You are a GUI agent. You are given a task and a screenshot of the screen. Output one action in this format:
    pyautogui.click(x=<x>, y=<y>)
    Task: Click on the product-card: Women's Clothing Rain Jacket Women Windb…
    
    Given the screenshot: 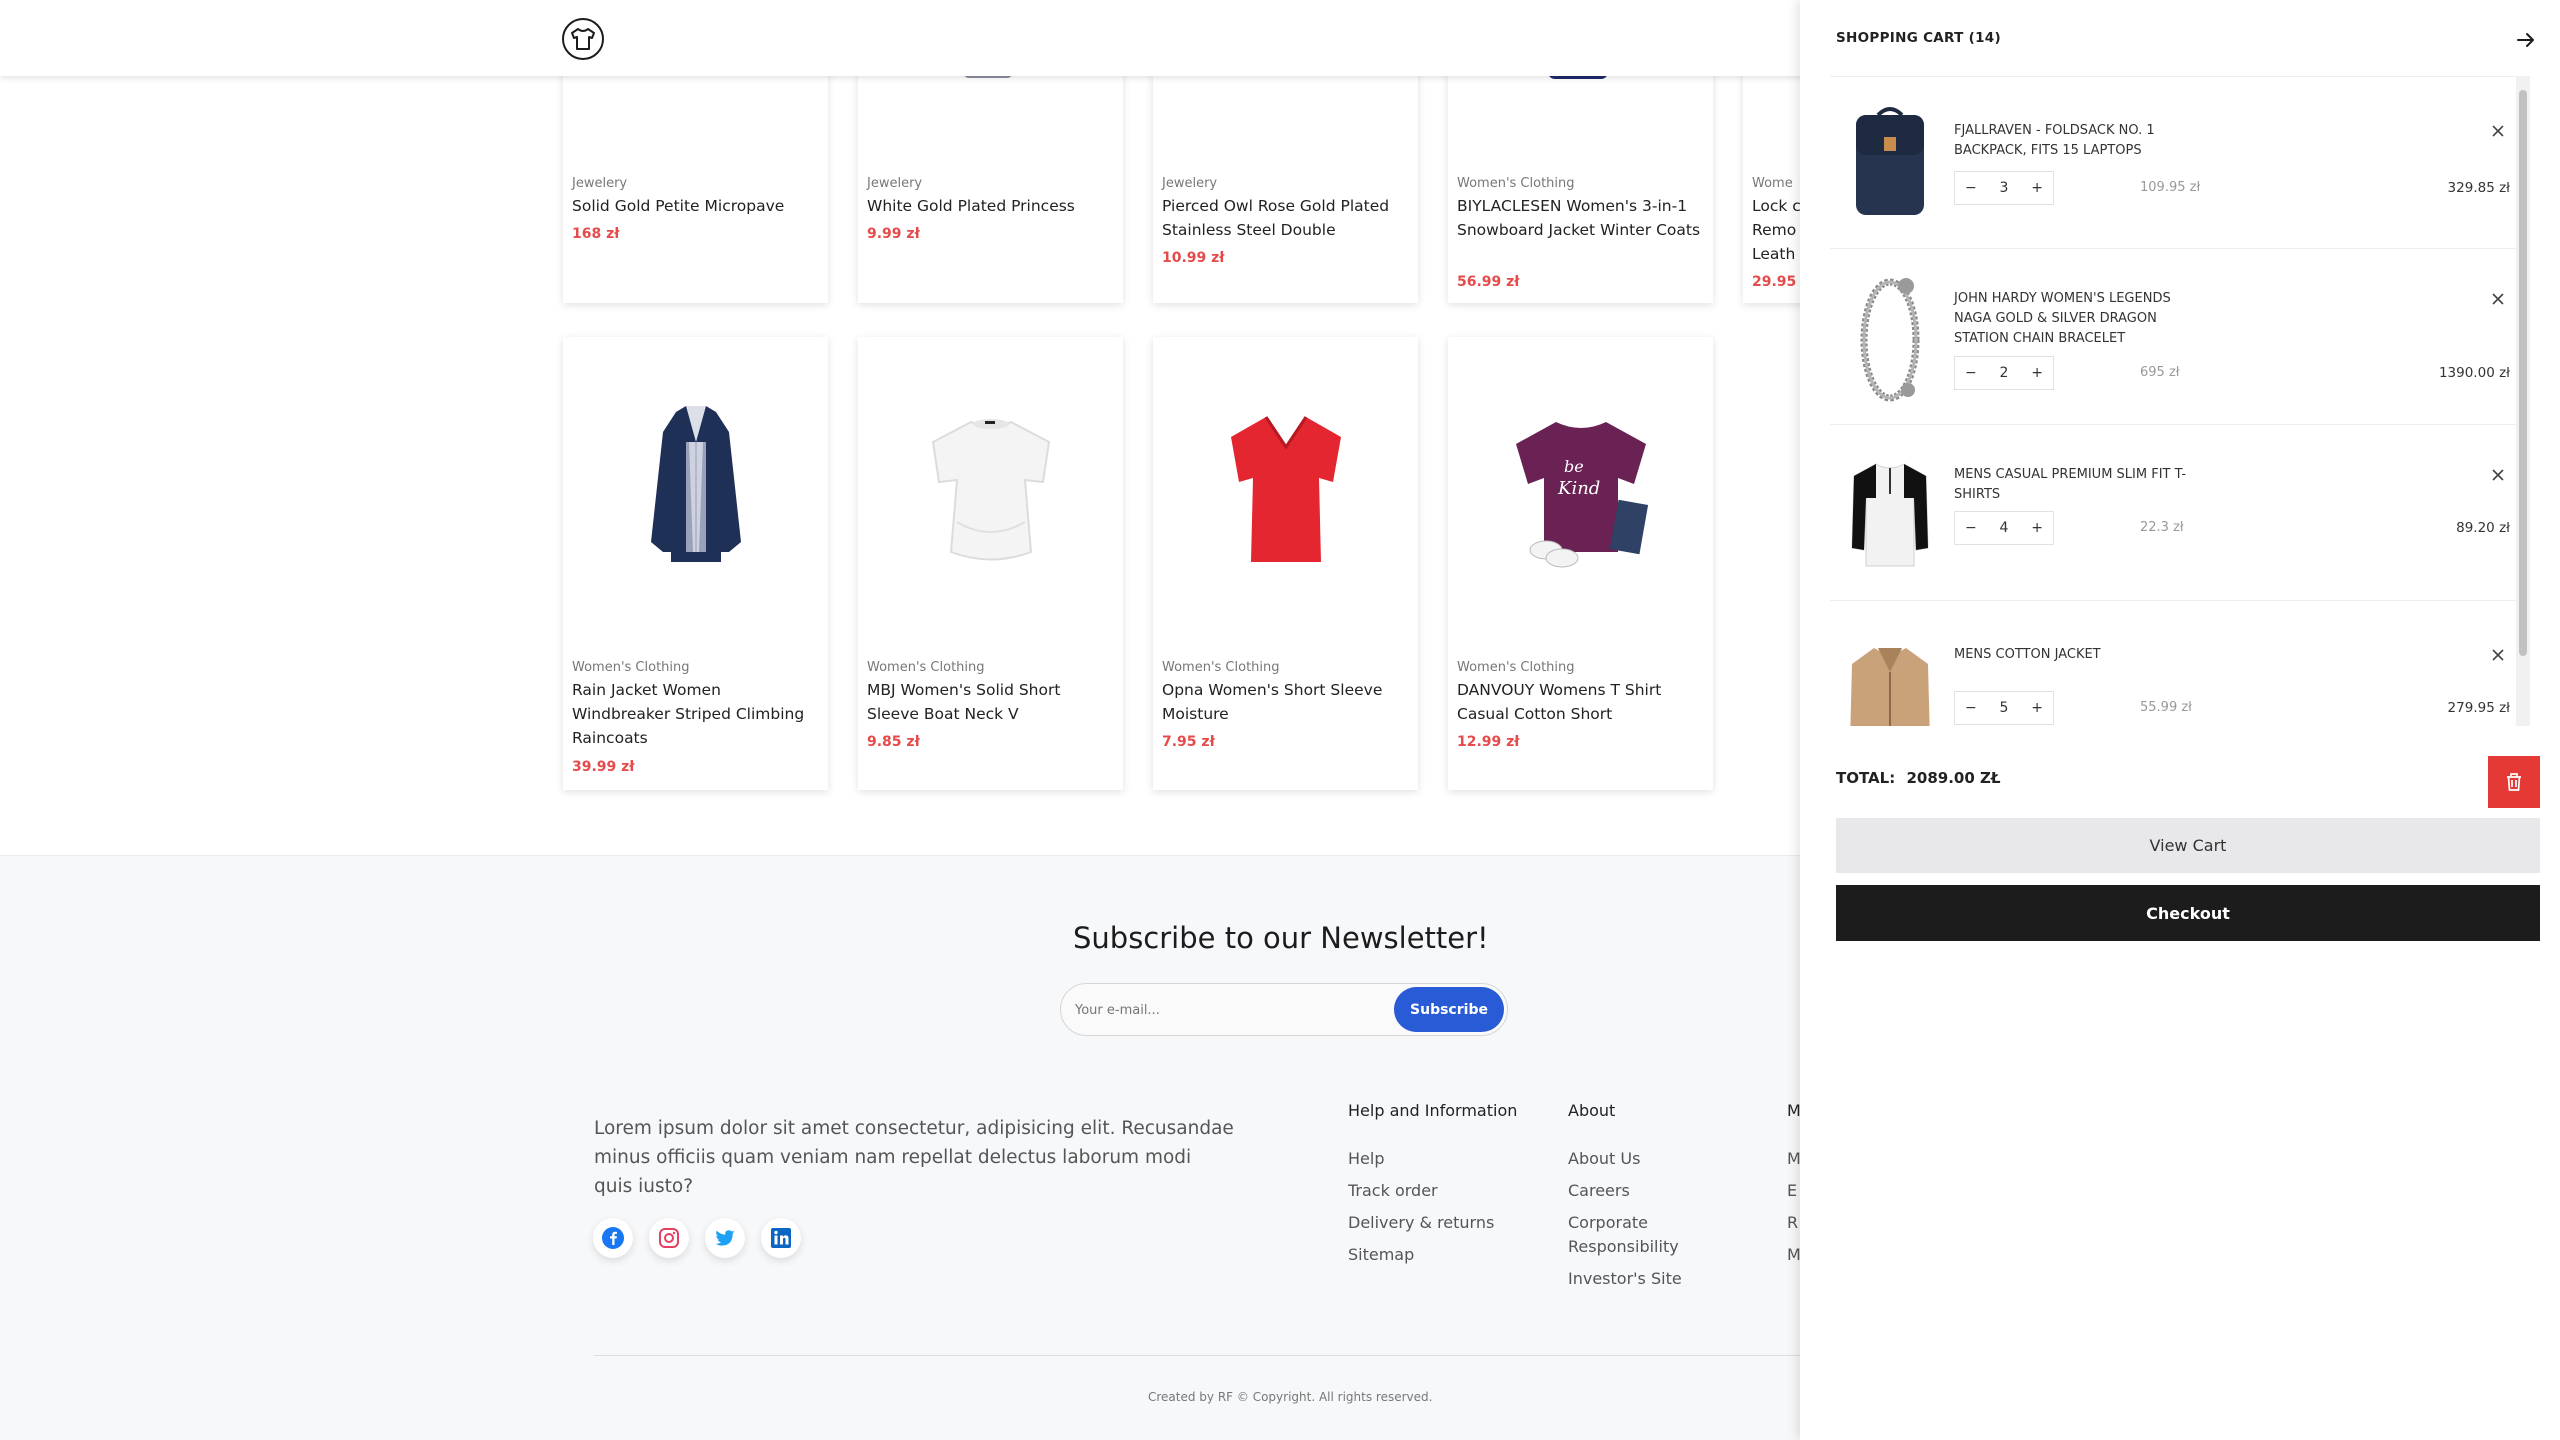 What is the action you would take?
    pyautogui.click(x=695, y=563)
    